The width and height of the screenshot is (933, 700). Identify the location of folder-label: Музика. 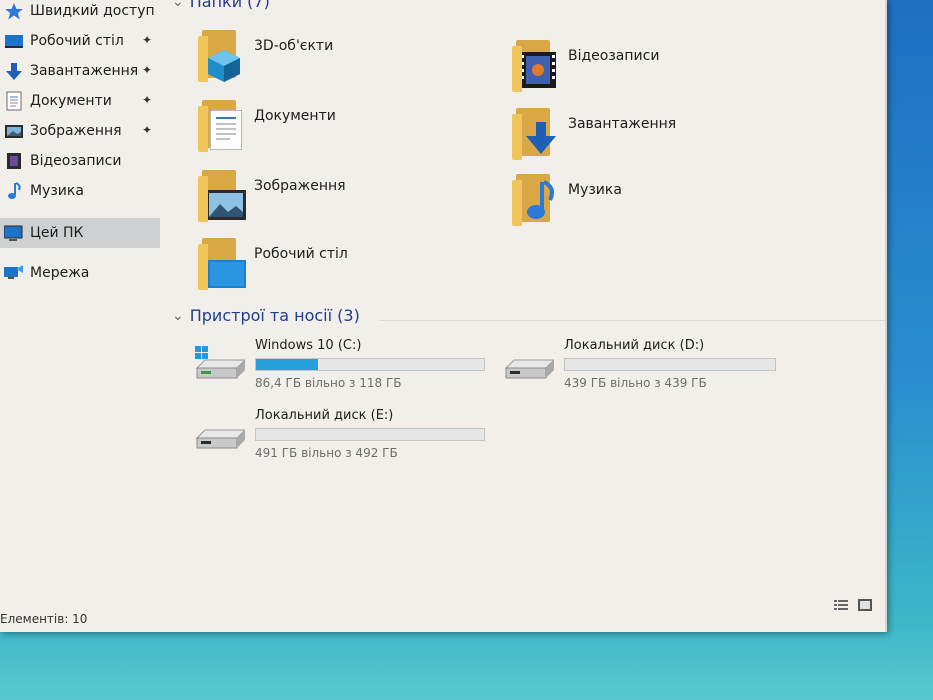
(595, 190).